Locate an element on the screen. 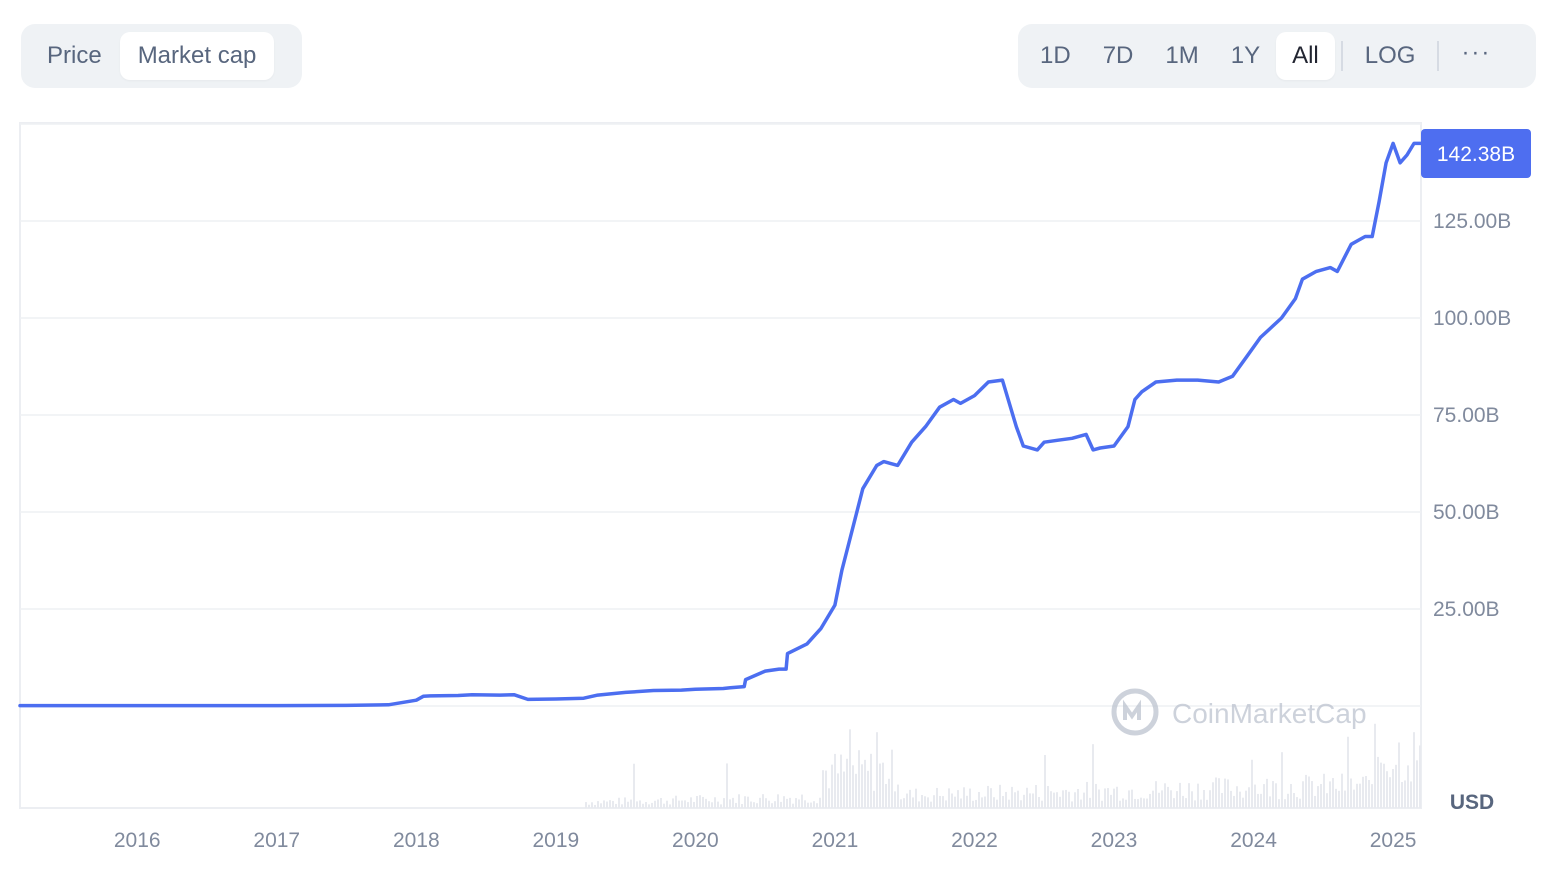 The height and width of the screenshot is (892, 1562). watermark-text: CoinMarketCap is located at coordinates (1269, 713).